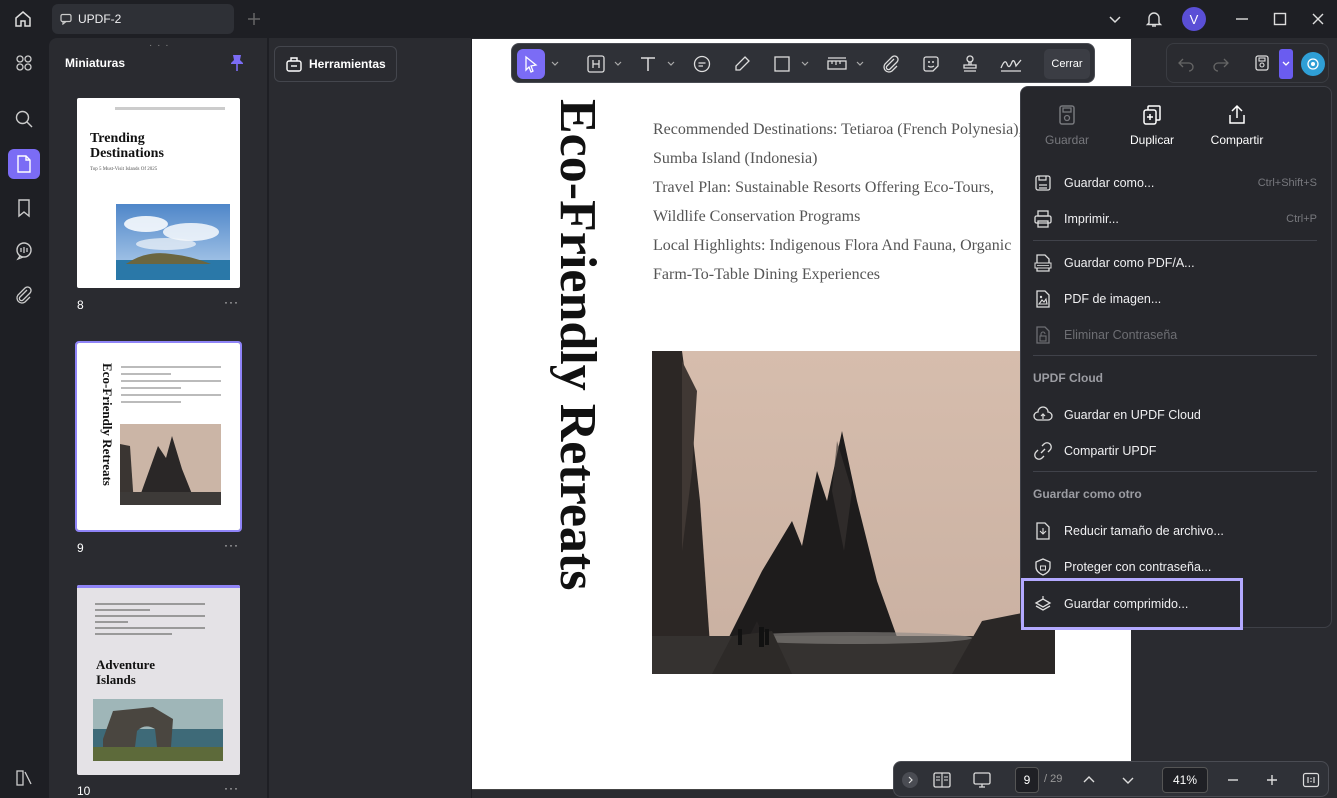 The width and height of the screenshot is (1337, 798). I want to click on edit-toolbar: Cerrar, so click(803, 63).